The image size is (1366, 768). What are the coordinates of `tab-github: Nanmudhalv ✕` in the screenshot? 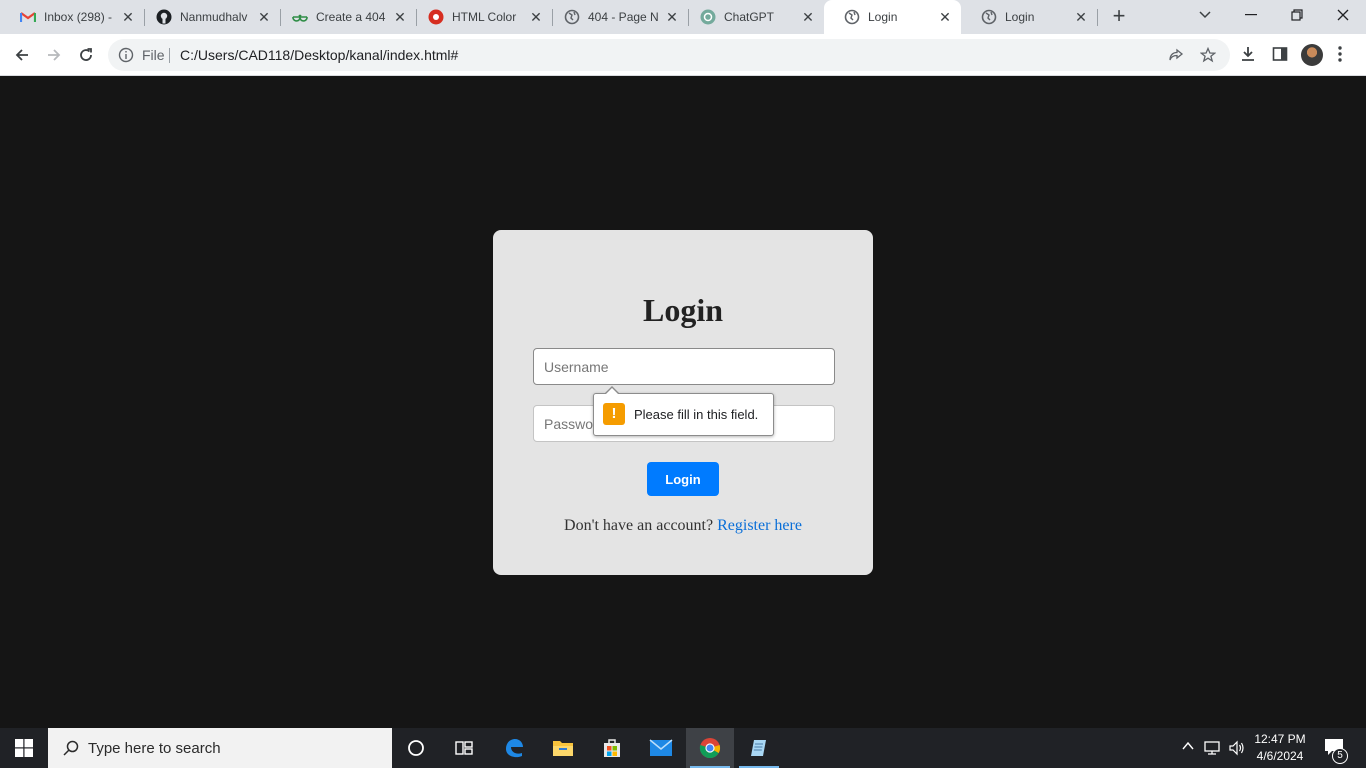 It's located at (208, 17).